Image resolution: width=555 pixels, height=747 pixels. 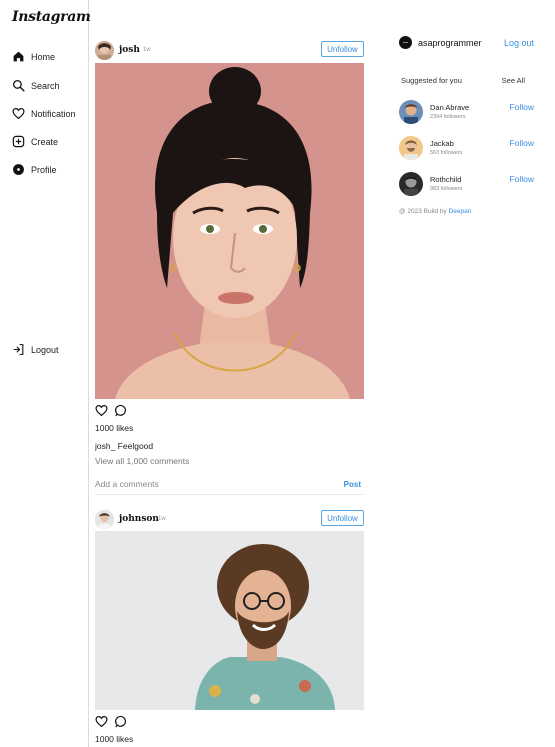 I want to click on sidebar-item-home: Home, so click(x=33, y=56).